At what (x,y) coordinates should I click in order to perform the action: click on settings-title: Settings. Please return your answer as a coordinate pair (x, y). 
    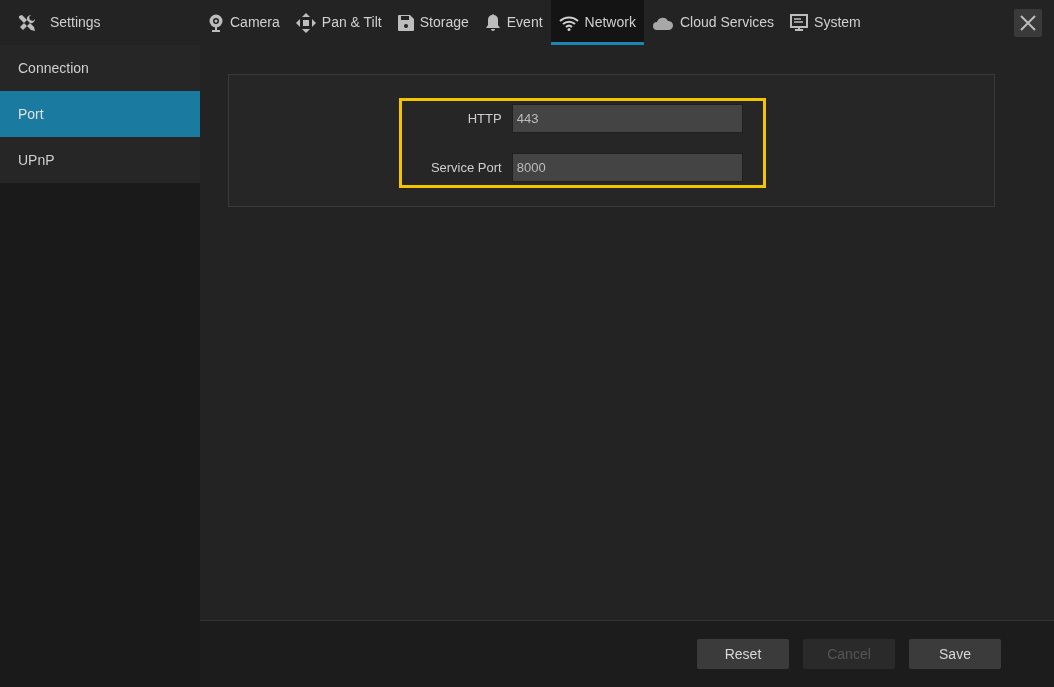
    Looking at the image, I should click on (75, 22).